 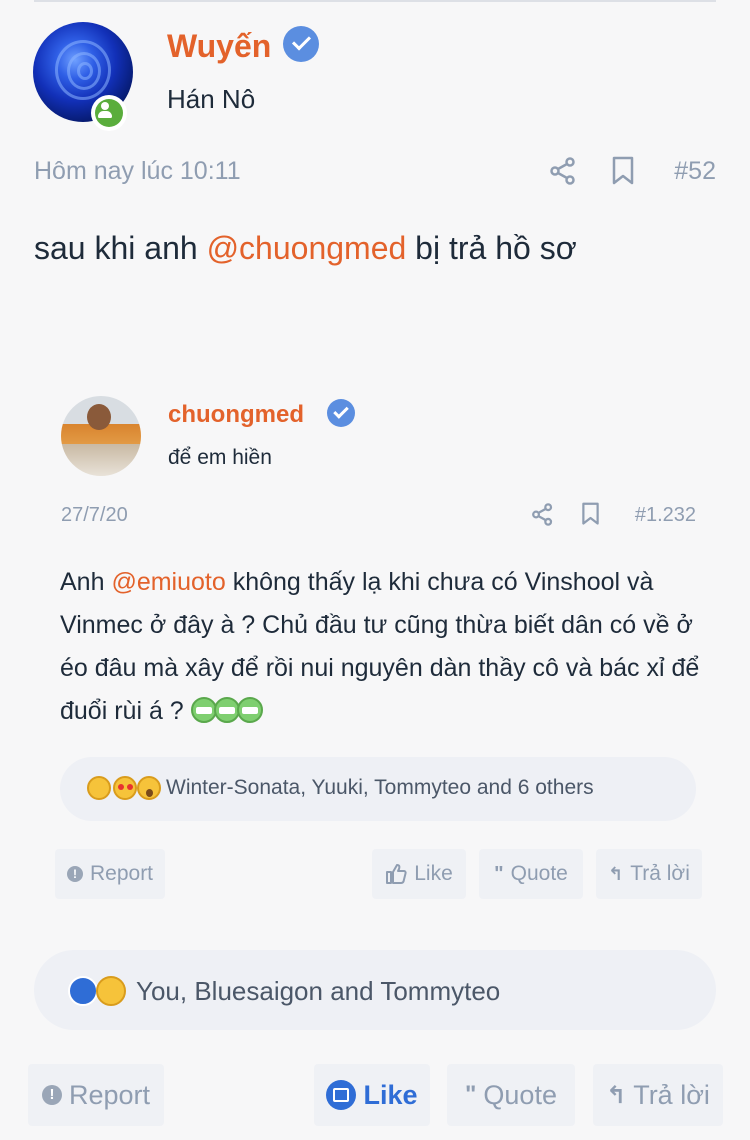 What do you see at coordinates (109, 1094) in the screenshot?
I see `report-label: Report` at bounding box center [109, 1094].